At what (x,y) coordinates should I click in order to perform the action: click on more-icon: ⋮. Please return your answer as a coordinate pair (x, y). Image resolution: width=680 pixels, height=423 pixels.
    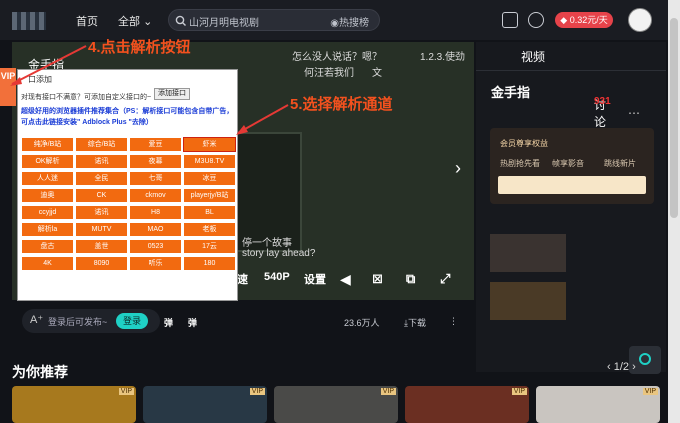
    Looking at the image, I should click on (453, 321).